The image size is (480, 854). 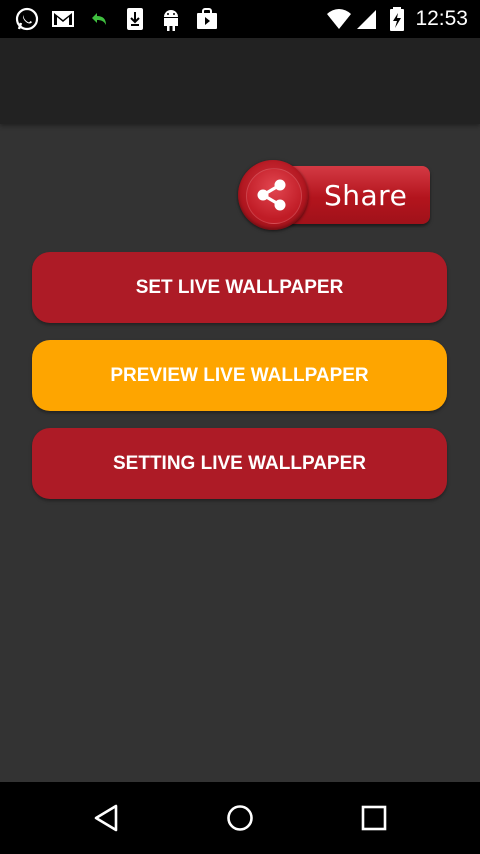 What do you see at coordinates (441, 18) in the screenshot?
I see `clock: 12:53` at bounding box center [441, 18].